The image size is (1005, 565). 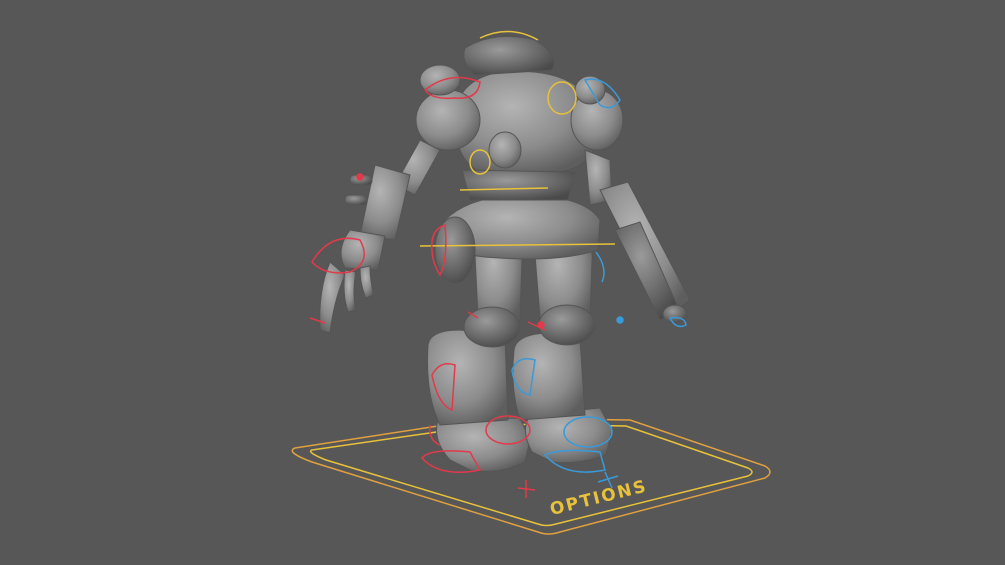 What do you see at coordinates (448, 107) in the screenshot?
I see `left-shoulder` at bounding box center [448, 107].